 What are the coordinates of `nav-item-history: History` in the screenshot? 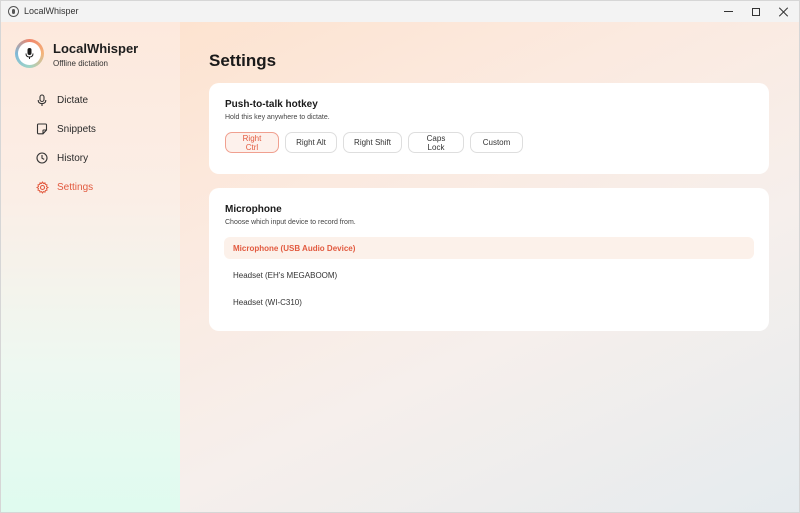 It's located at (95, 158).